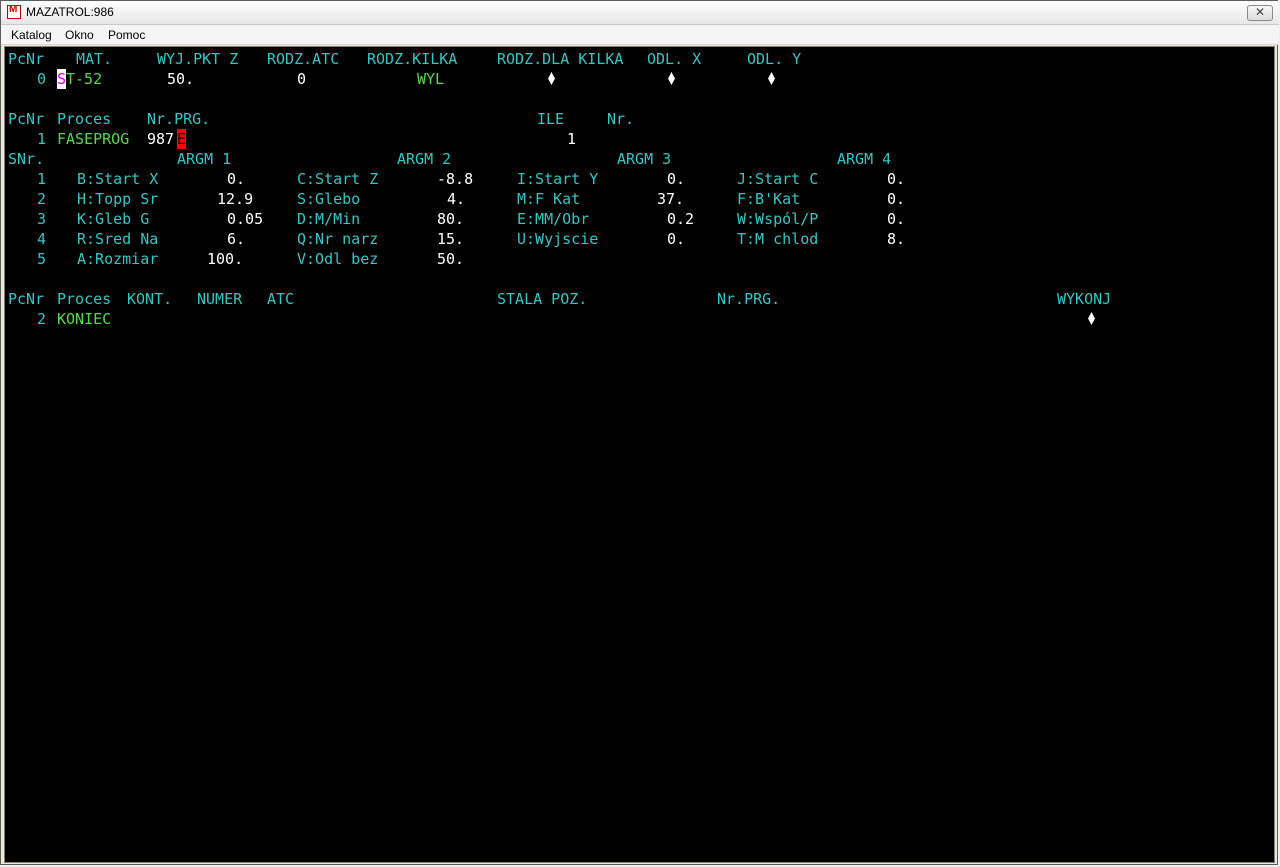  Describe the element at coordinates (31, 35) in the screenshot. I see `menu-katalog: Katalog` at that location.